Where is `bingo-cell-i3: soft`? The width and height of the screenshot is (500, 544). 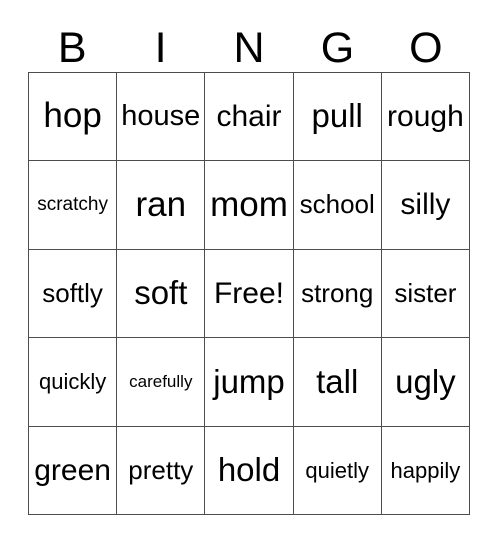 bingo-cell-i3: soft is located at coordinates (161, 294).